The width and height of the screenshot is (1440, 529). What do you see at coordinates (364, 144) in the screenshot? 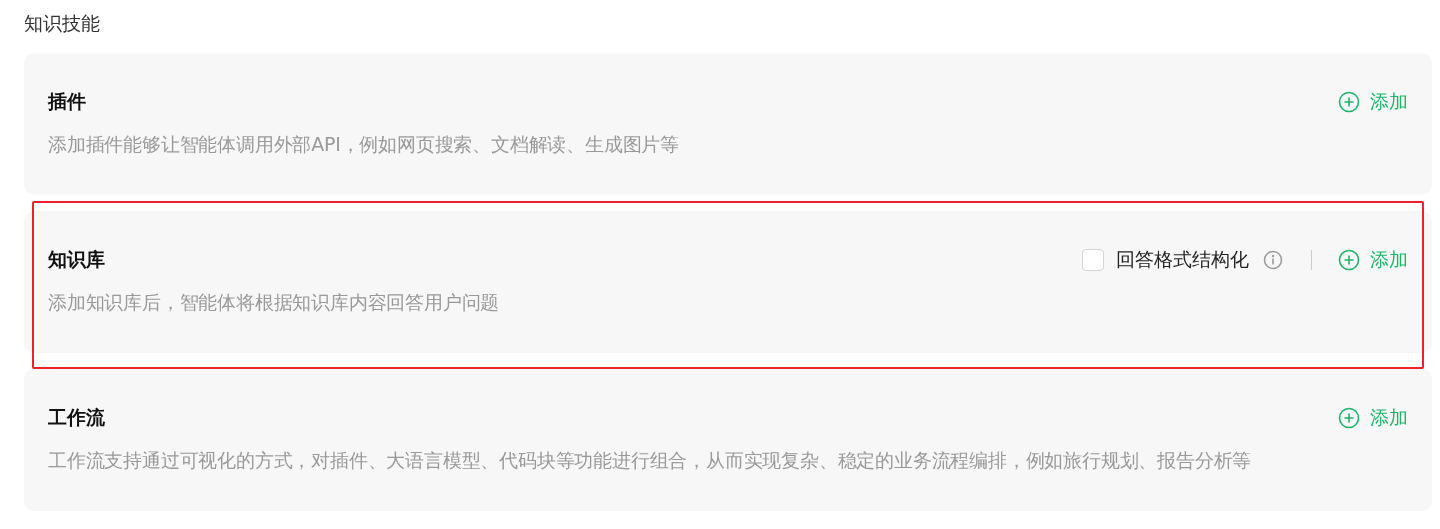
I see `card-description: 添加插件能够让智能体调用外部API，例如网页搜索、文档解读、生成图片等` at bounding box center [364, 144].